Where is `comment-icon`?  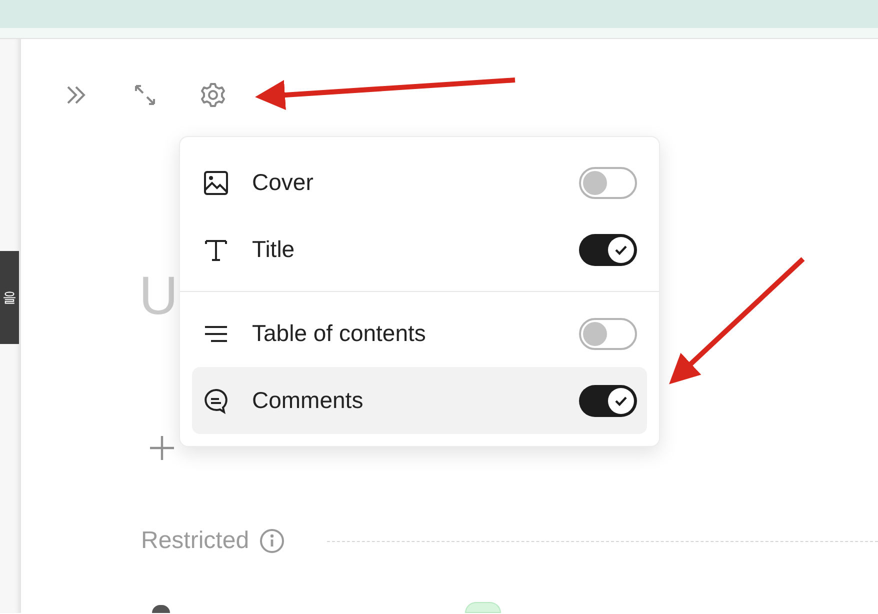 comment-icon is located at coordinates (216, 400).